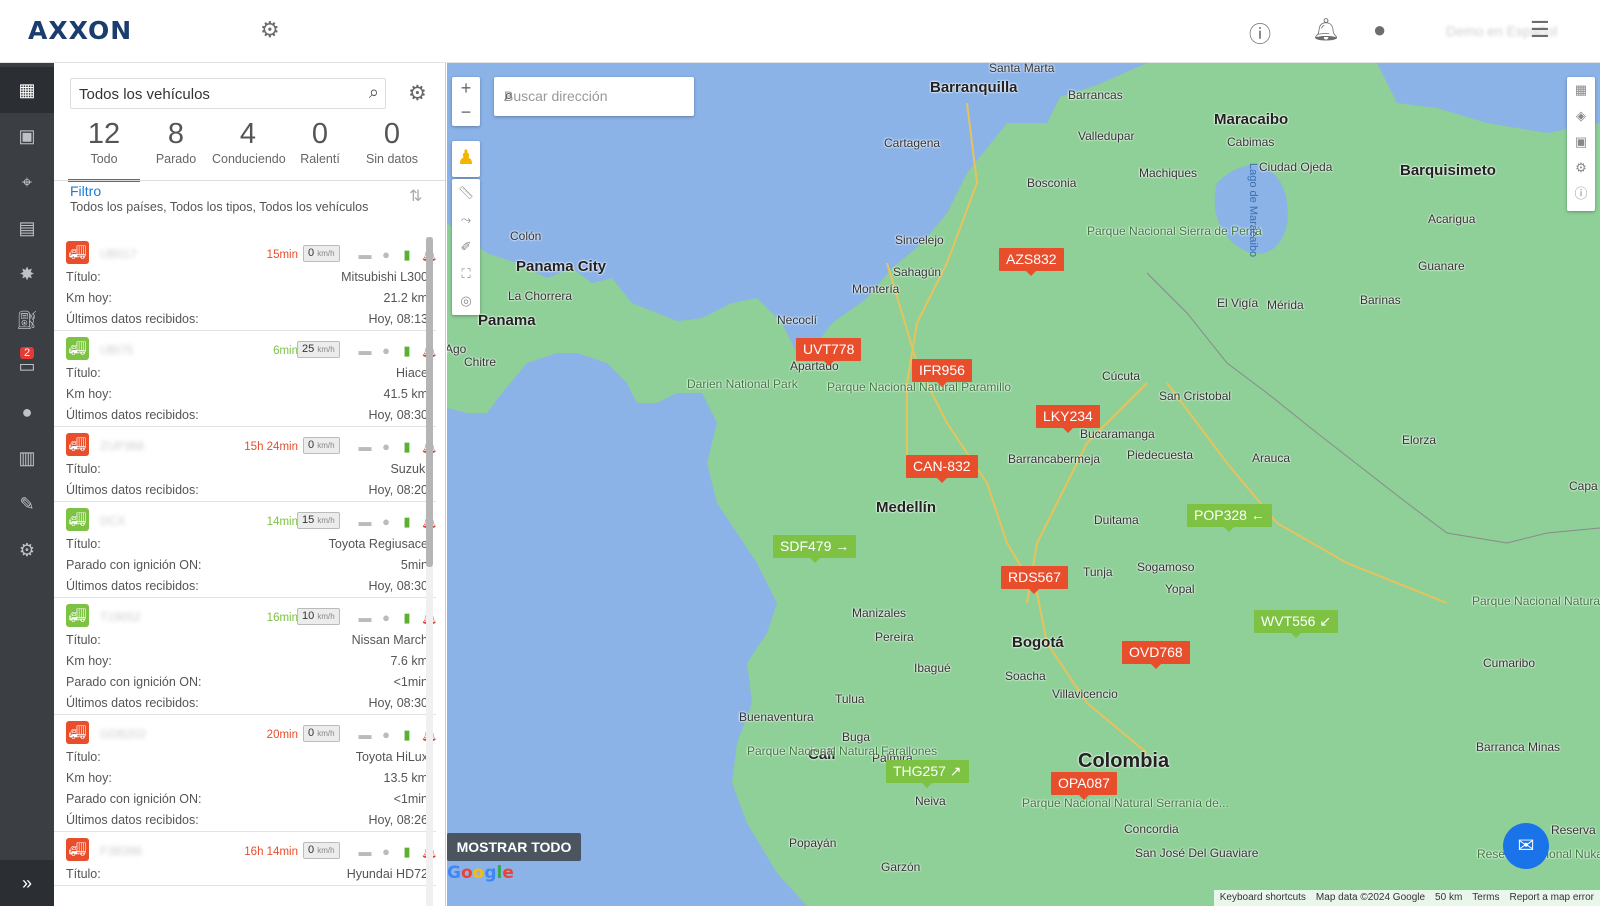 The width and height of the screenshot is (1600, 906). Describe the element at coordinates (1581, 116) in the screenshot. I see `layers-icon: ◈` at that location.